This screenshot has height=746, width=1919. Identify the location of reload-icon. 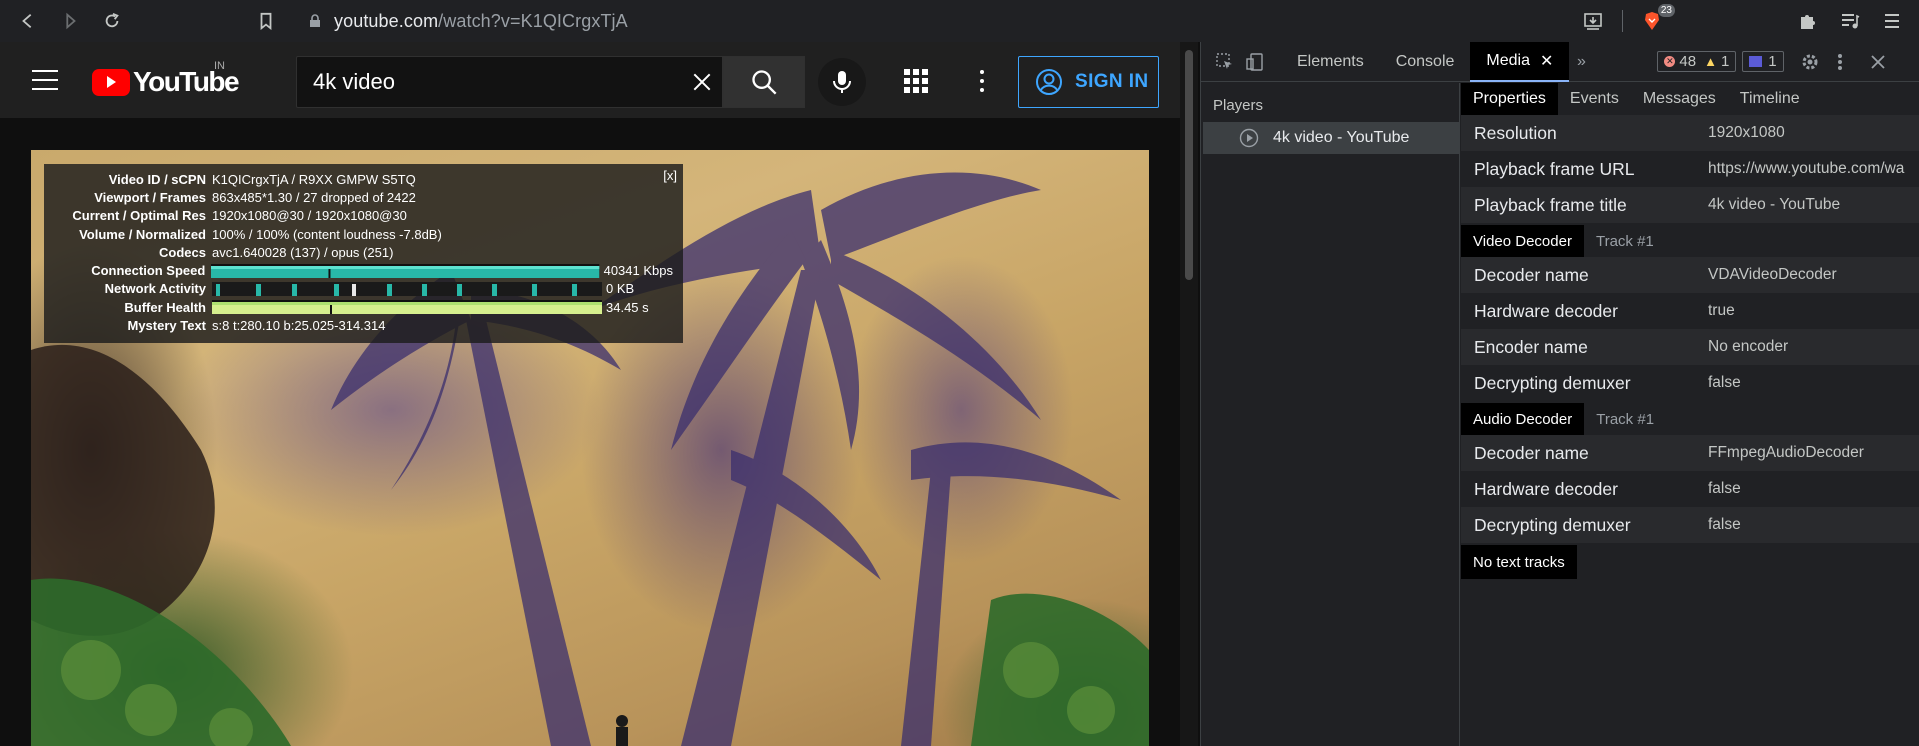
(112, 20).